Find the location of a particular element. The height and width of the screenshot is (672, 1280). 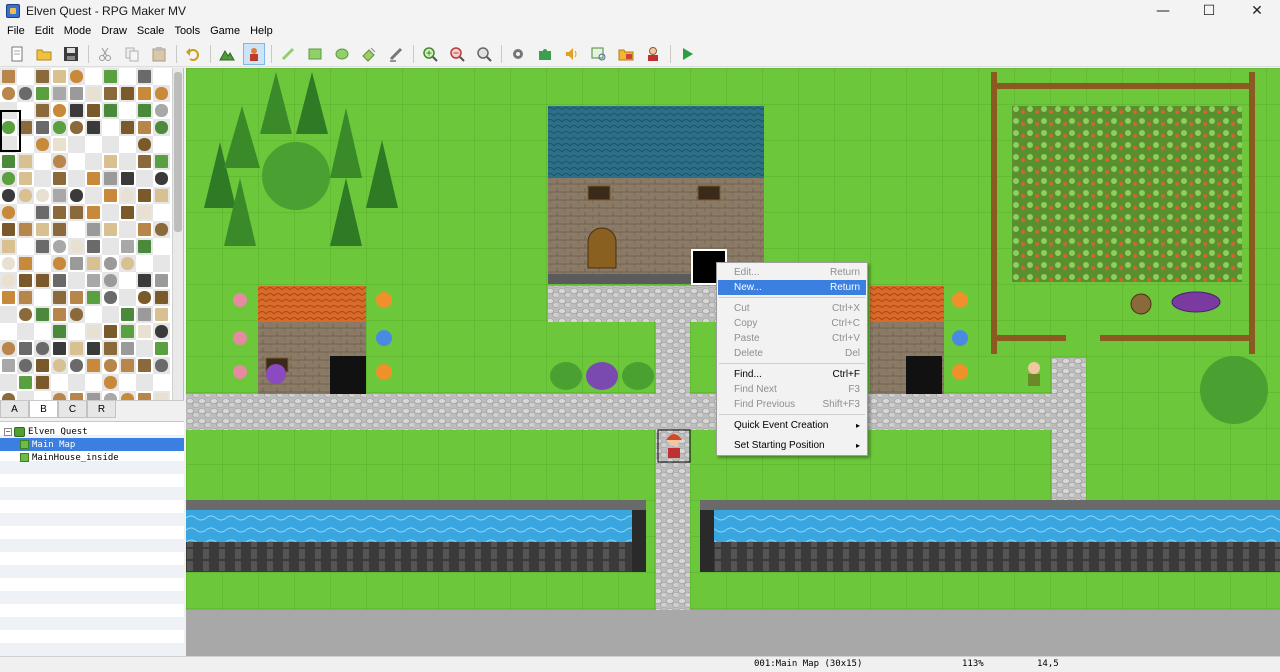

ctx-find: Find... Ctrl+F is located at coordinates (792, 374).